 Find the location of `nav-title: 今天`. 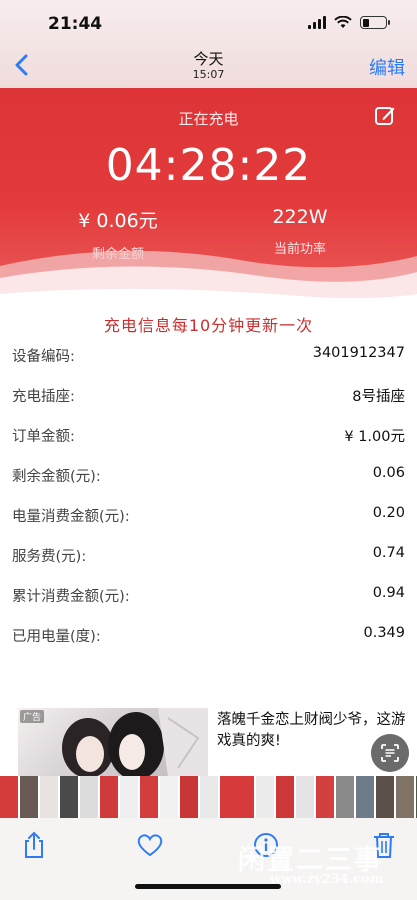

nav-title: 今天 is located at coordinates (208, 59).